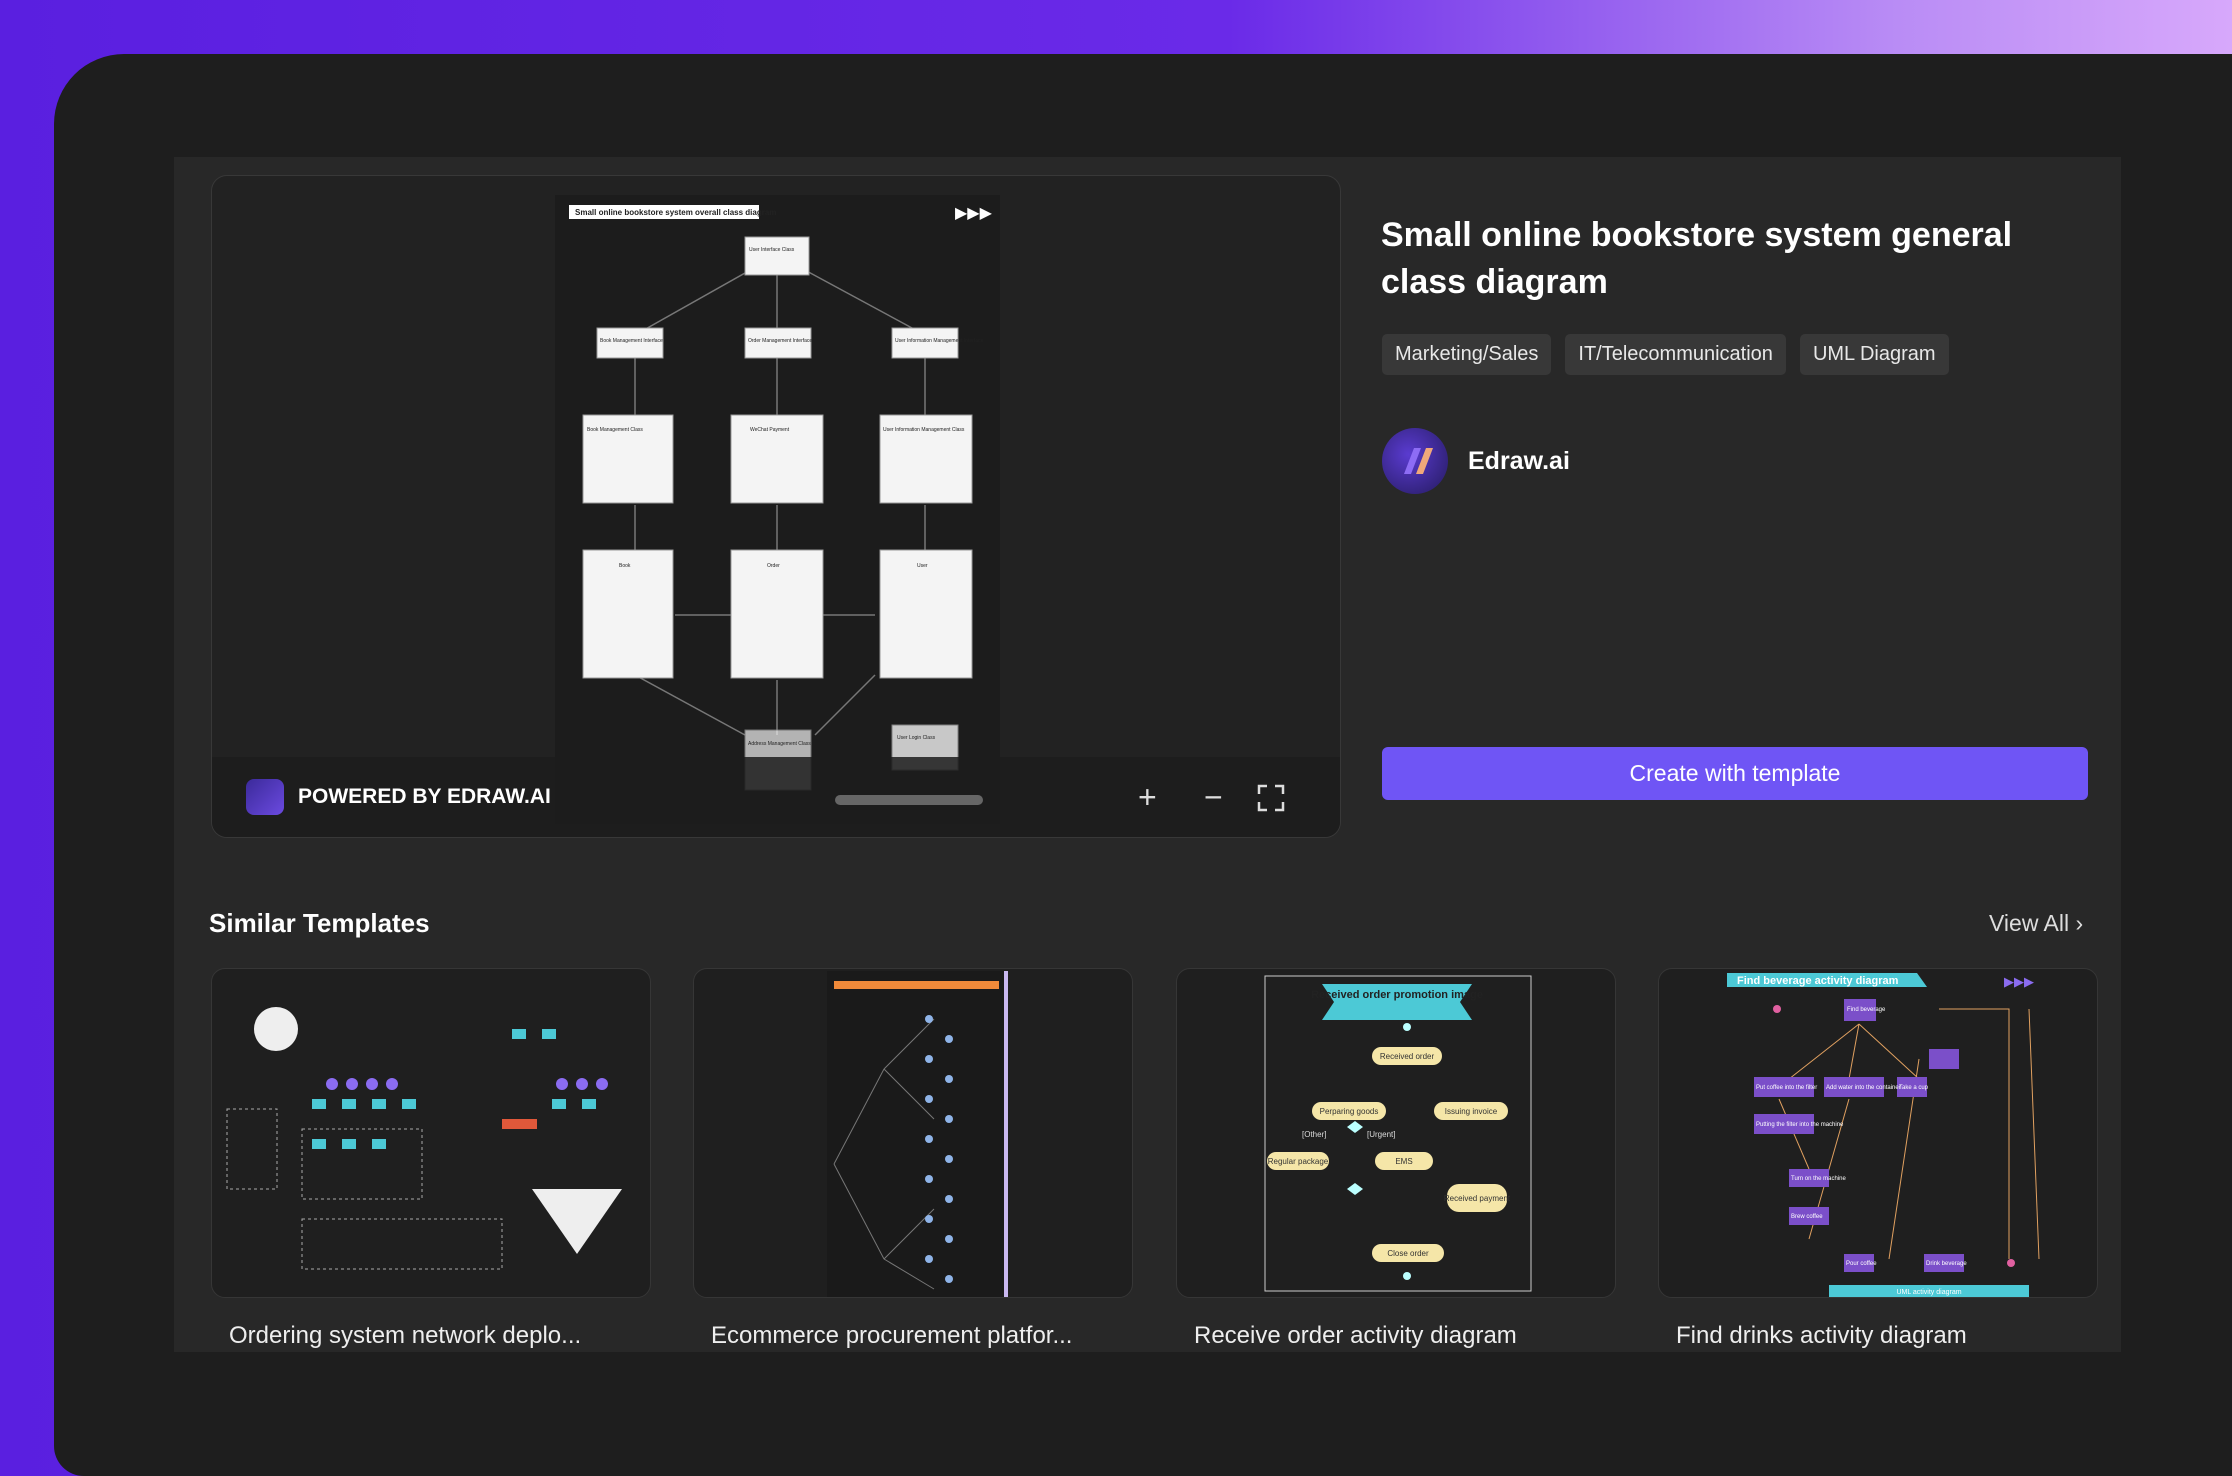 The height and width of the screenshot is (1476, 2232). Describe the element at coordinates (1946, 1264) in the screenshot. I see `svg-text: Drink beverage` at that location.